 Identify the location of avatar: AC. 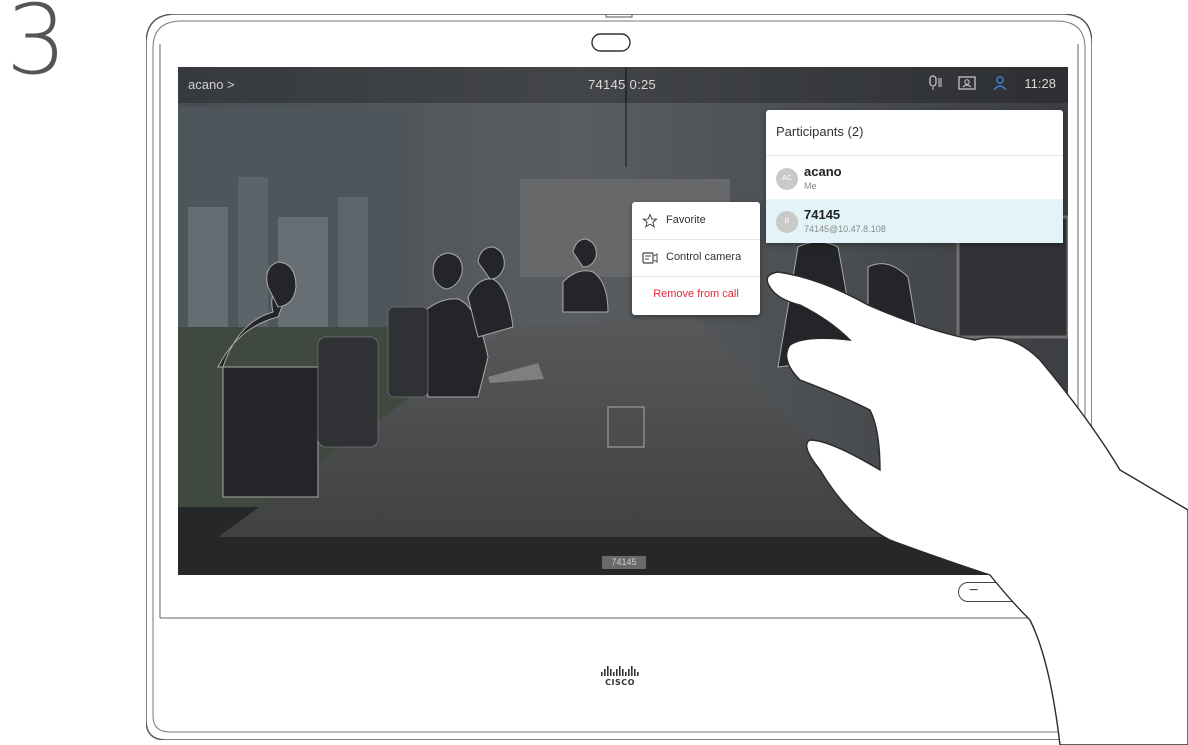
(787, 179).